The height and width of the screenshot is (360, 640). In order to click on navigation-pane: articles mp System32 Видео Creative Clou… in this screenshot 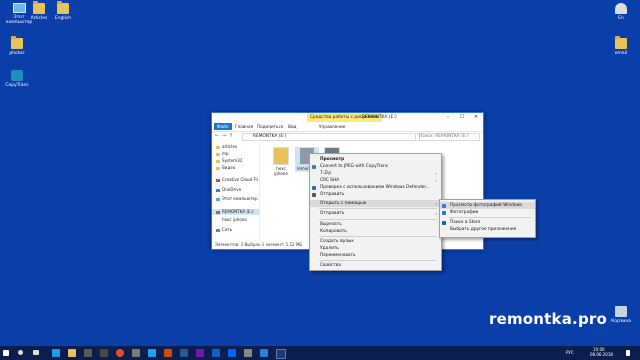, I will do `click(236, 191)`.